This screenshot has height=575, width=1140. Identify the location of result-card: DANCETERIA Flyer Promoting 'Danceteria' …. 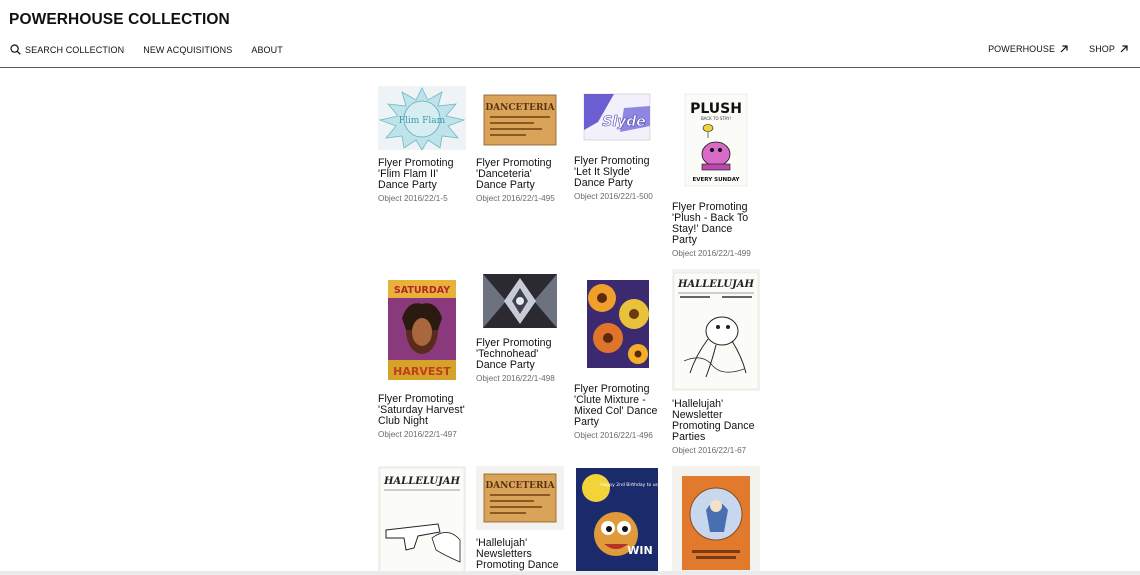
(520, 144).